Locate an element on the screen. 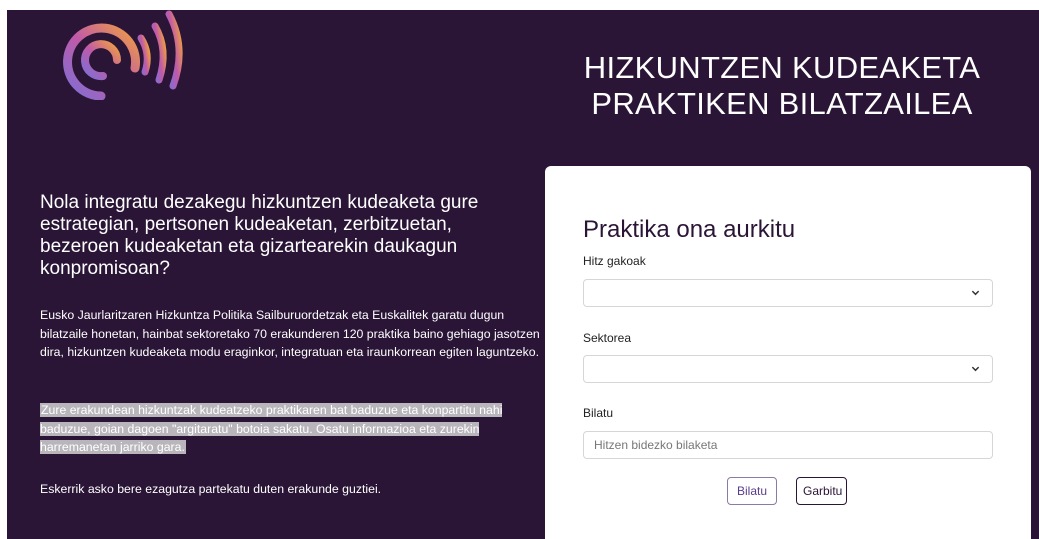 This screenshot has height=539, width=1039. search-card-title: Praktika ona aurkitu is located at coordinates (689, 229).